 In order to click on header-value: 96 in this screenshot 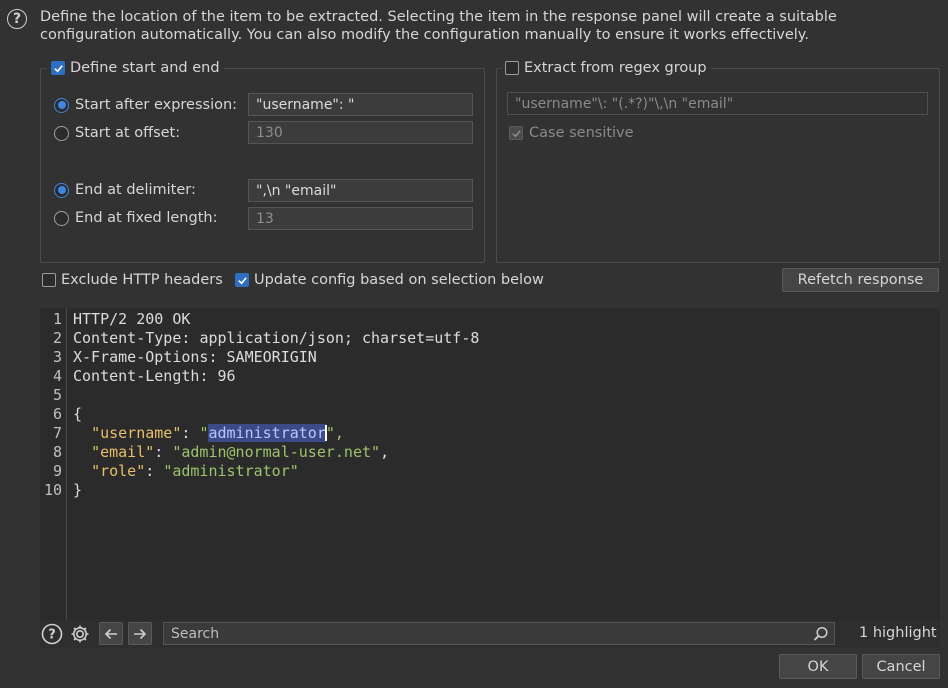, I will do `click(226, 376)`.